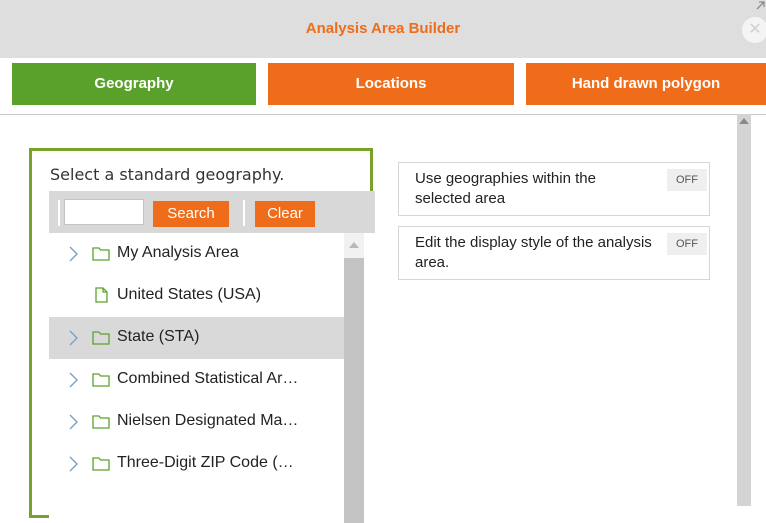 Image resolution: width=766 pixels, height=523 pixels. I want to click on tree-item-my-analysis-area: My Analysis Area, so click(196, 254).